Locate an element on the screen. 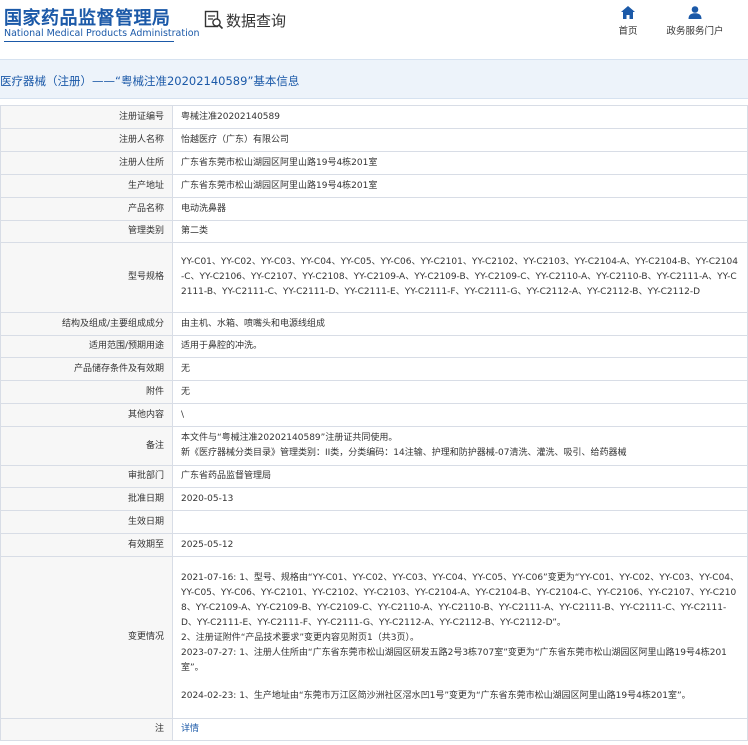 This screenshot has height=745, width=748. field-label: 注册人住所 is located at coordinates (86, 163).